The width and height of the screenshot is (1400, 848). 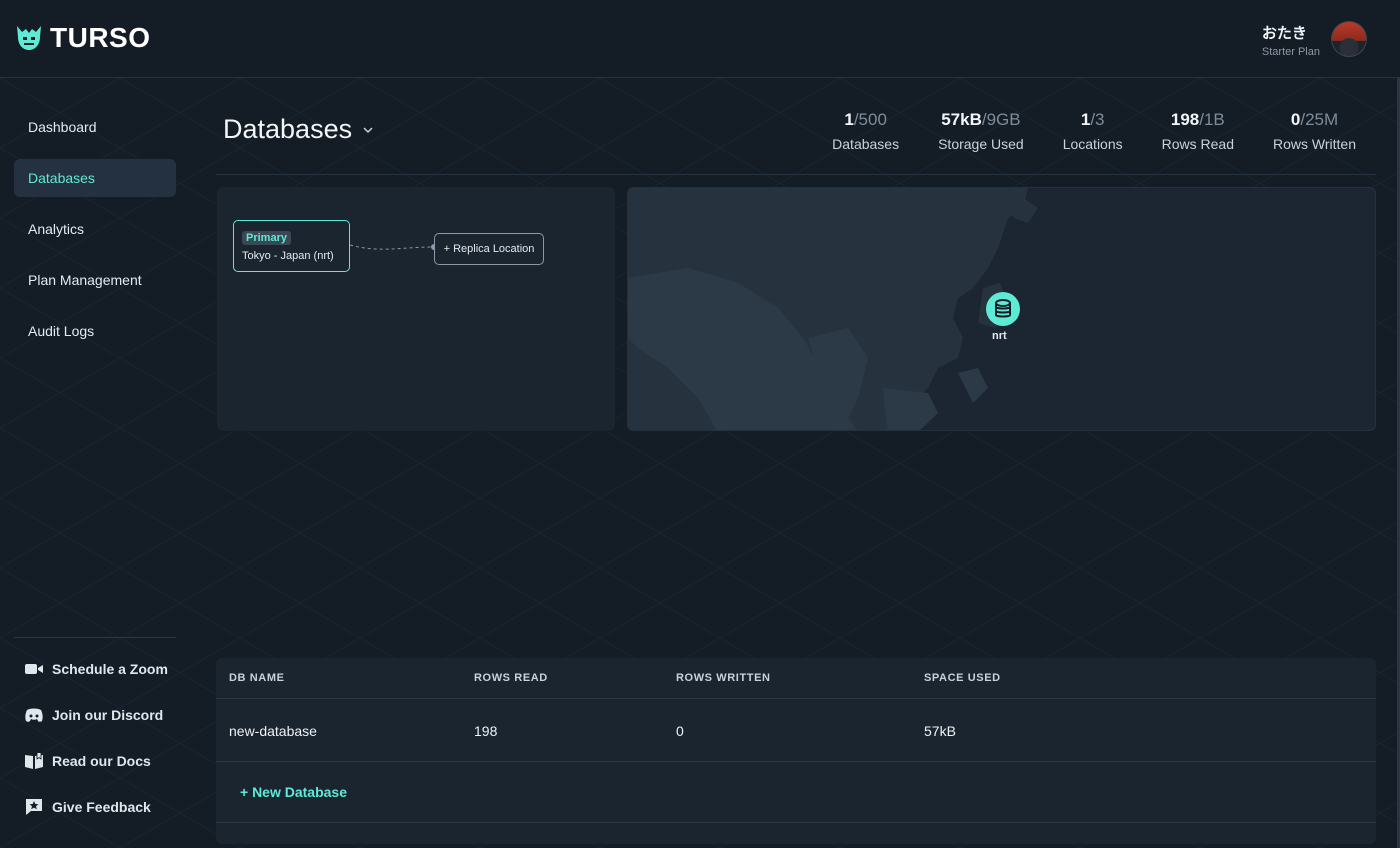 I want to click on book-icon, so click(x=34, y=761).